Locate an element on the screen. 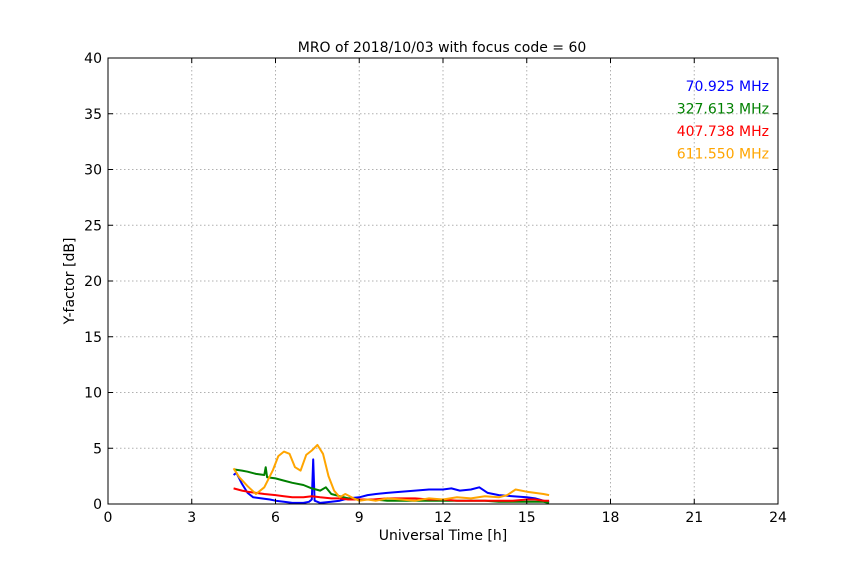 Image resolution: width=864 pixels, height=576 pixels. y-tick-label: 15 is located at coordinates (93, 338).